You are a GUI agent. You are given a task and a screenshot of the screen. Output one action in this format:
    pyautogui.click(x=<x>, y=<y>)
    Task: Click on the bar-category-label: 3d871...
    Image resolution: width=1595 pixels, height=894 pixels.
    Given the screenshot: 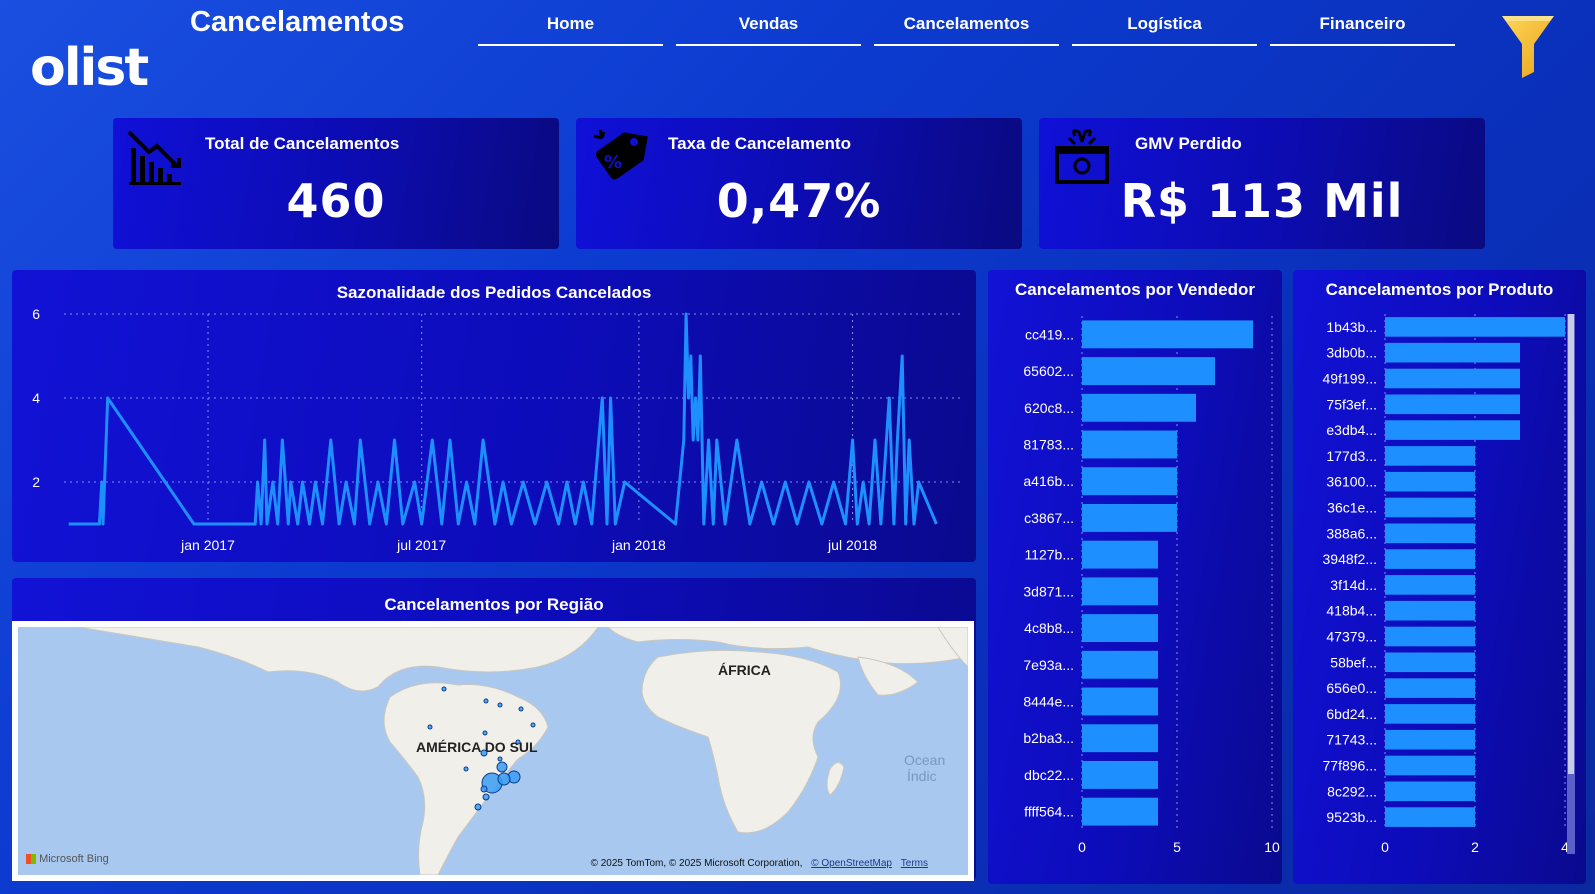 What is the action you would take?
    pyautogui.click(x=1048, y=591)
    